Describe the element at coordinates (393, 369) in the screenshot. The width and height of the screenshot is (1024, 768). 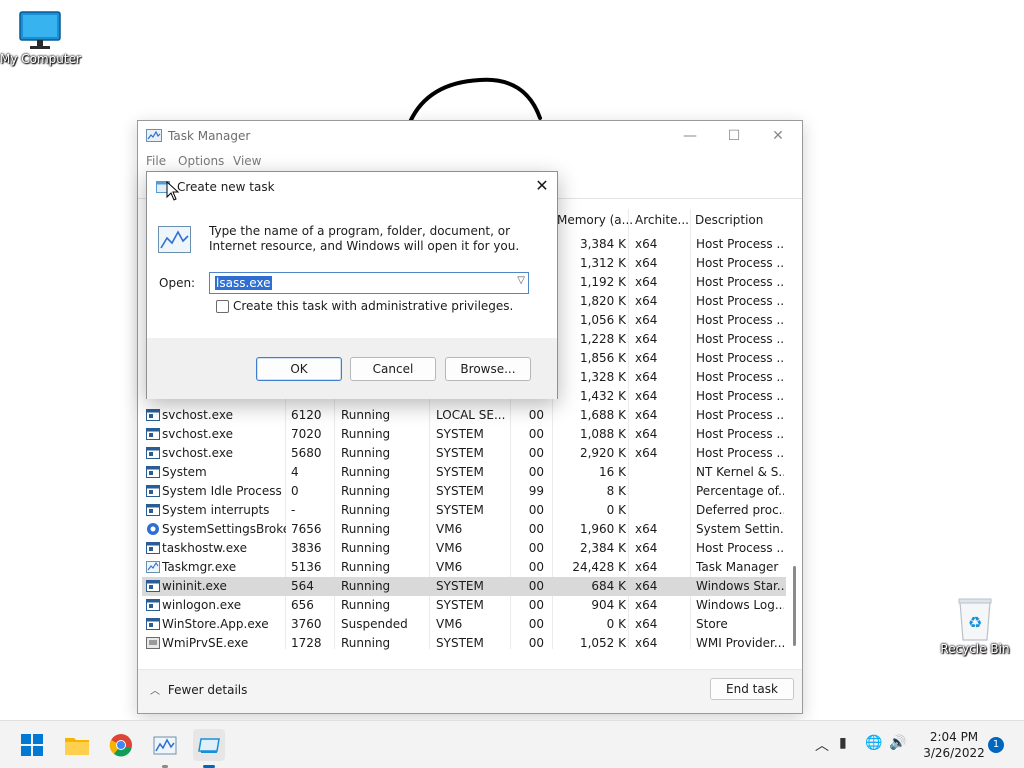
I see `cancel-button: Cancel` at that location.